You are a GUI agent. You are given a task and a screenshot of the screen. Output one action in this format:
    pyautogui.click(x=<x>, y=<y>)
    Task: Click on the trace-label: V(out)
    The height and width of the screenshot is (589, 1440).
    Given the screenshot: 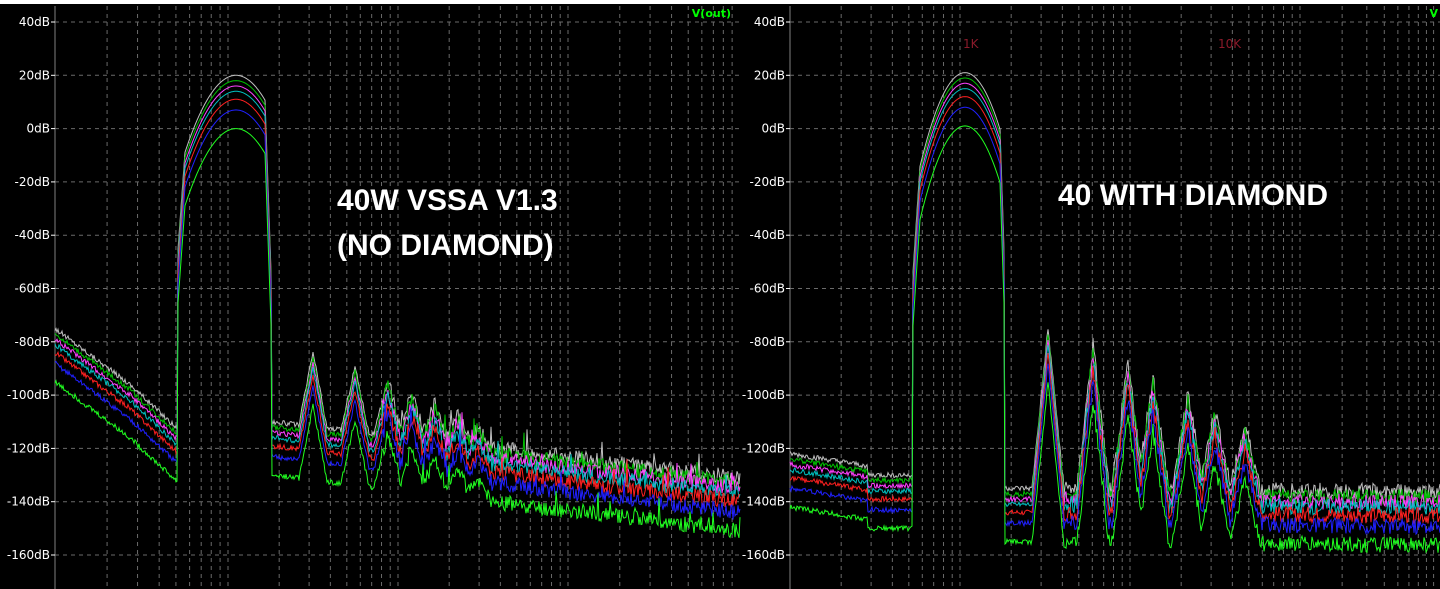 What is the action you would take?
    pyautogui.click(x=711, y=13)
    